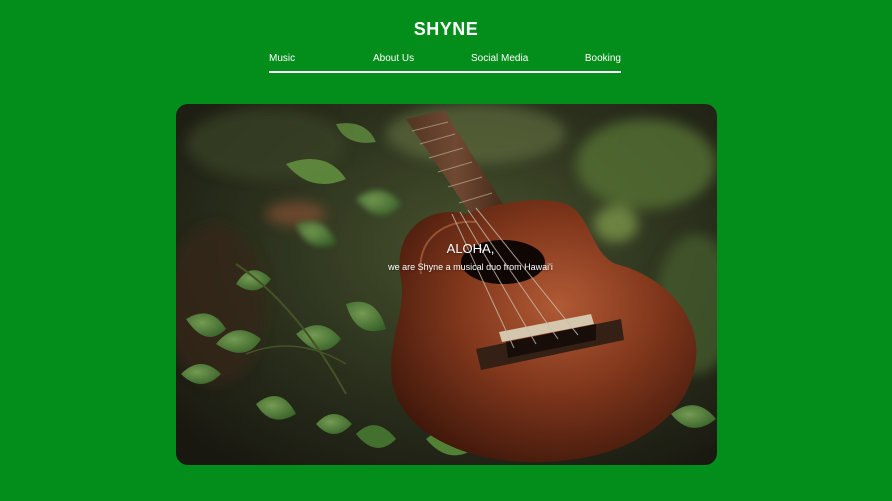 This screenshot has height=501, width=892. I want to click on nav-link-music: Music, so click(282, 58).